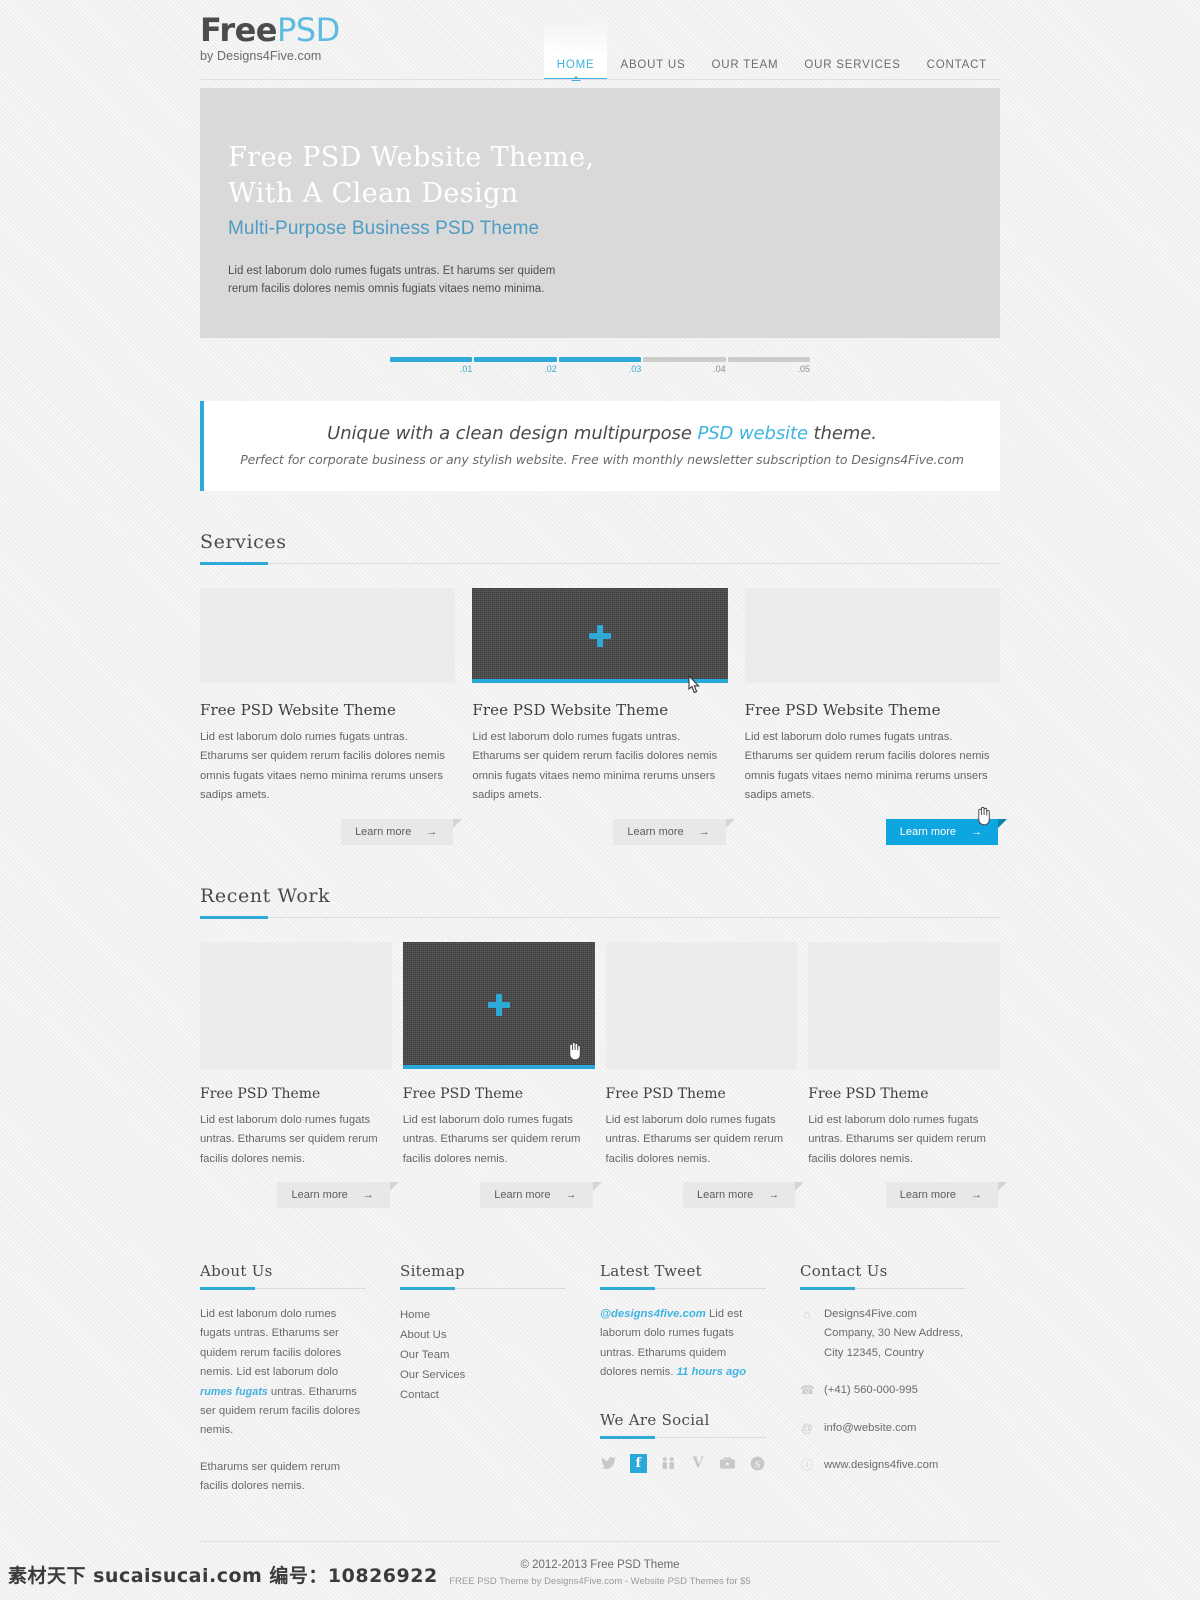 The image size is (1200, 1600). I want to click on youtube-glyph, so click(728, 1463).